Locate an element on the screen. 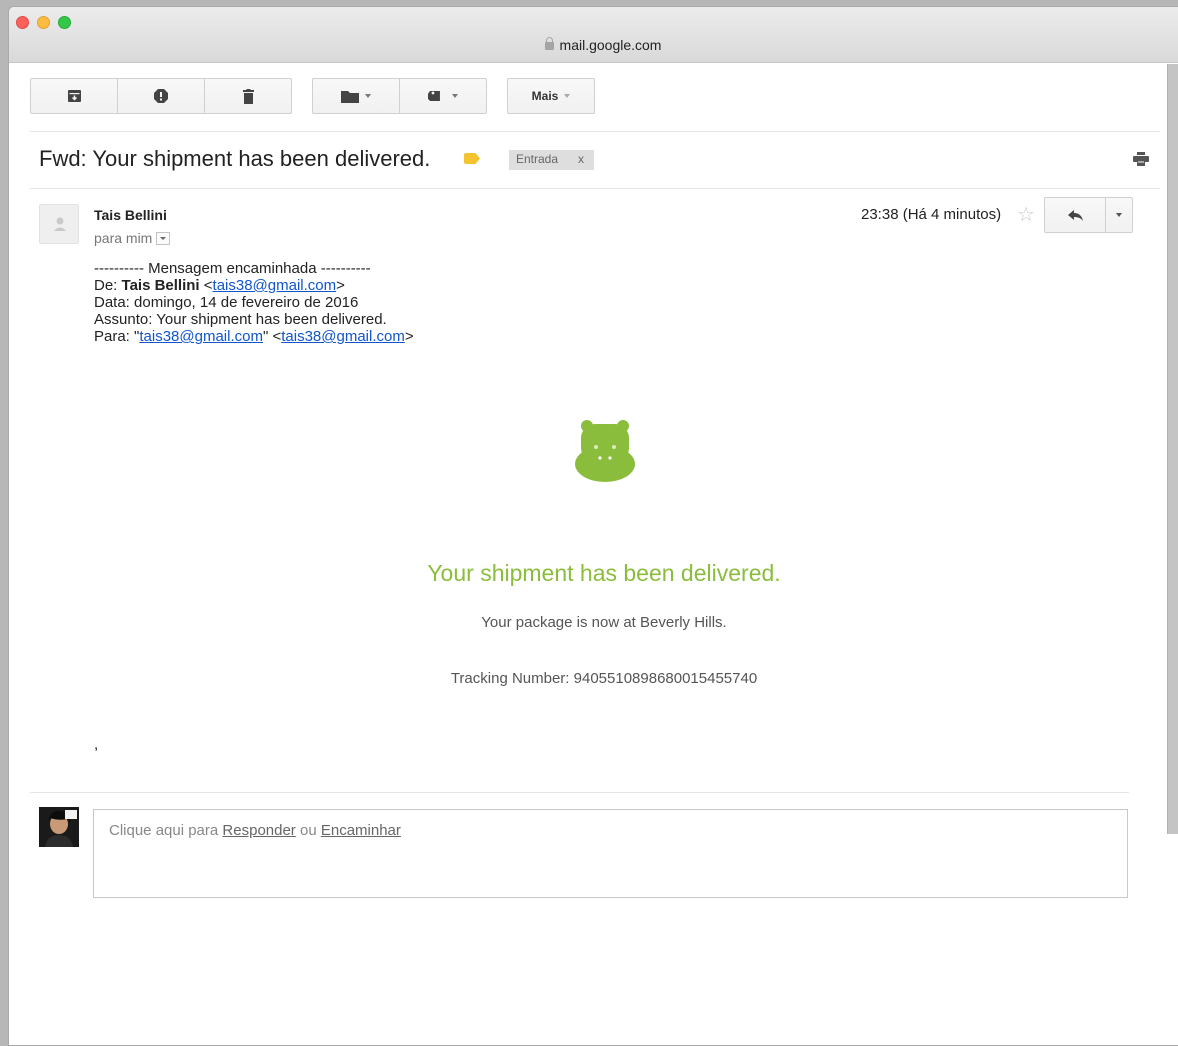 This screenshot has width=1178, height=1046. tracking-number: Tracking Number: 9405510898680015455740 is located at coordinates (604, 678).